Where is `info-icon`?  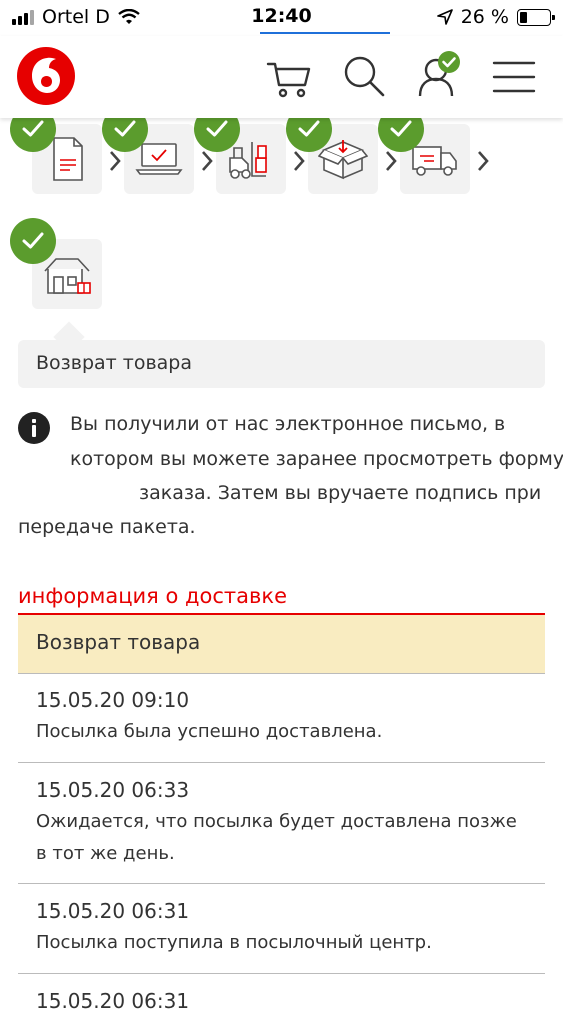 info-icon is located at coordinates (34, 428).